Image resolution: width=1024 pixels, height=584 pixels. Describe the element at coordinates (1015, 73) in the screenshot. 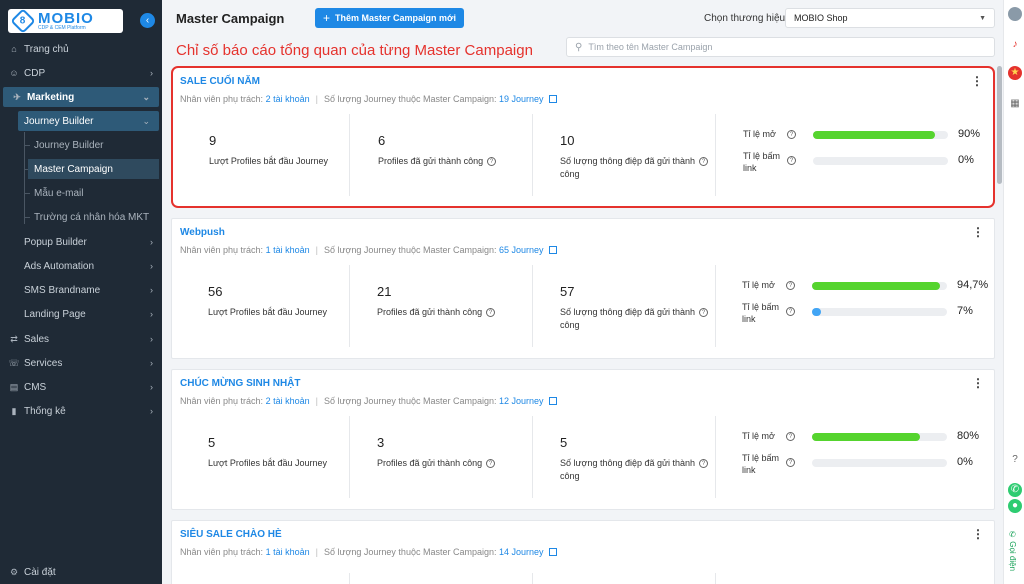

I see `star-icon: ★` at that location.